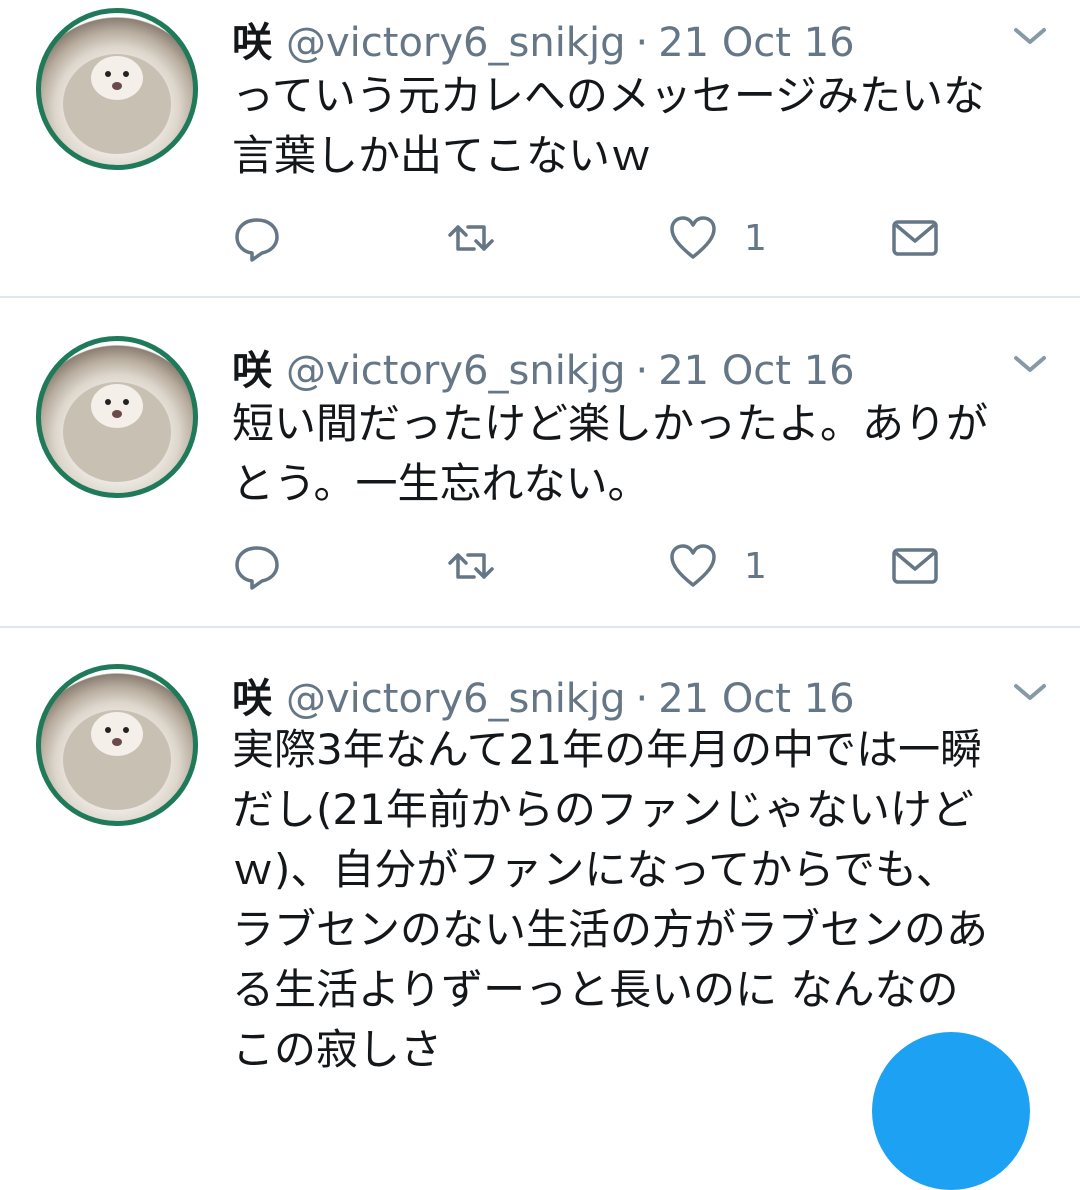  What do you see at coordinates (951, 1111) in the screenshot?
I see `compose-fab` at bounding box center [951, 1111].